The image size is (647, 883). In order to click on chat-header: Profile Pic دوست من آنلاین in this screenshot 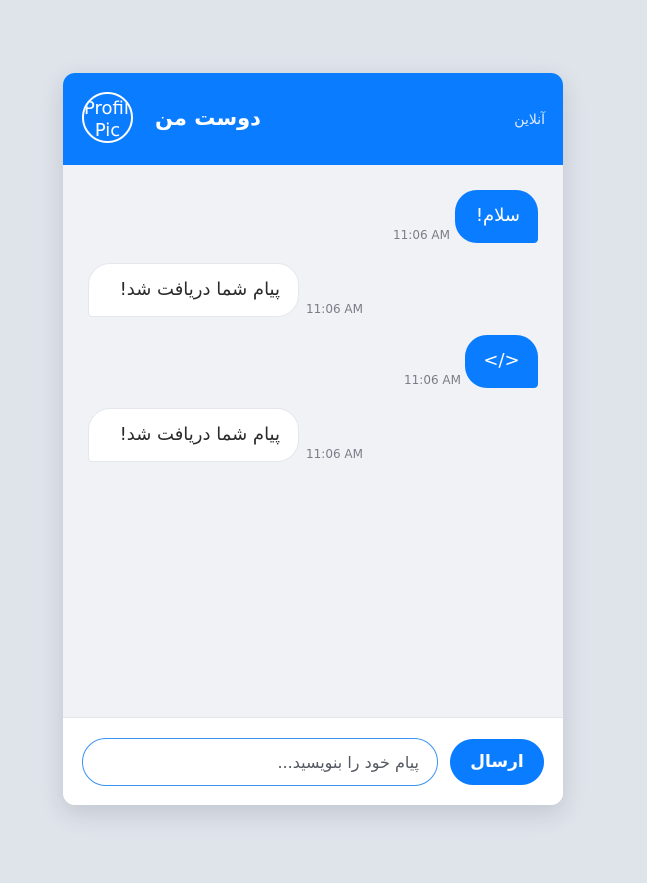, I will do `click(313, 119)`.